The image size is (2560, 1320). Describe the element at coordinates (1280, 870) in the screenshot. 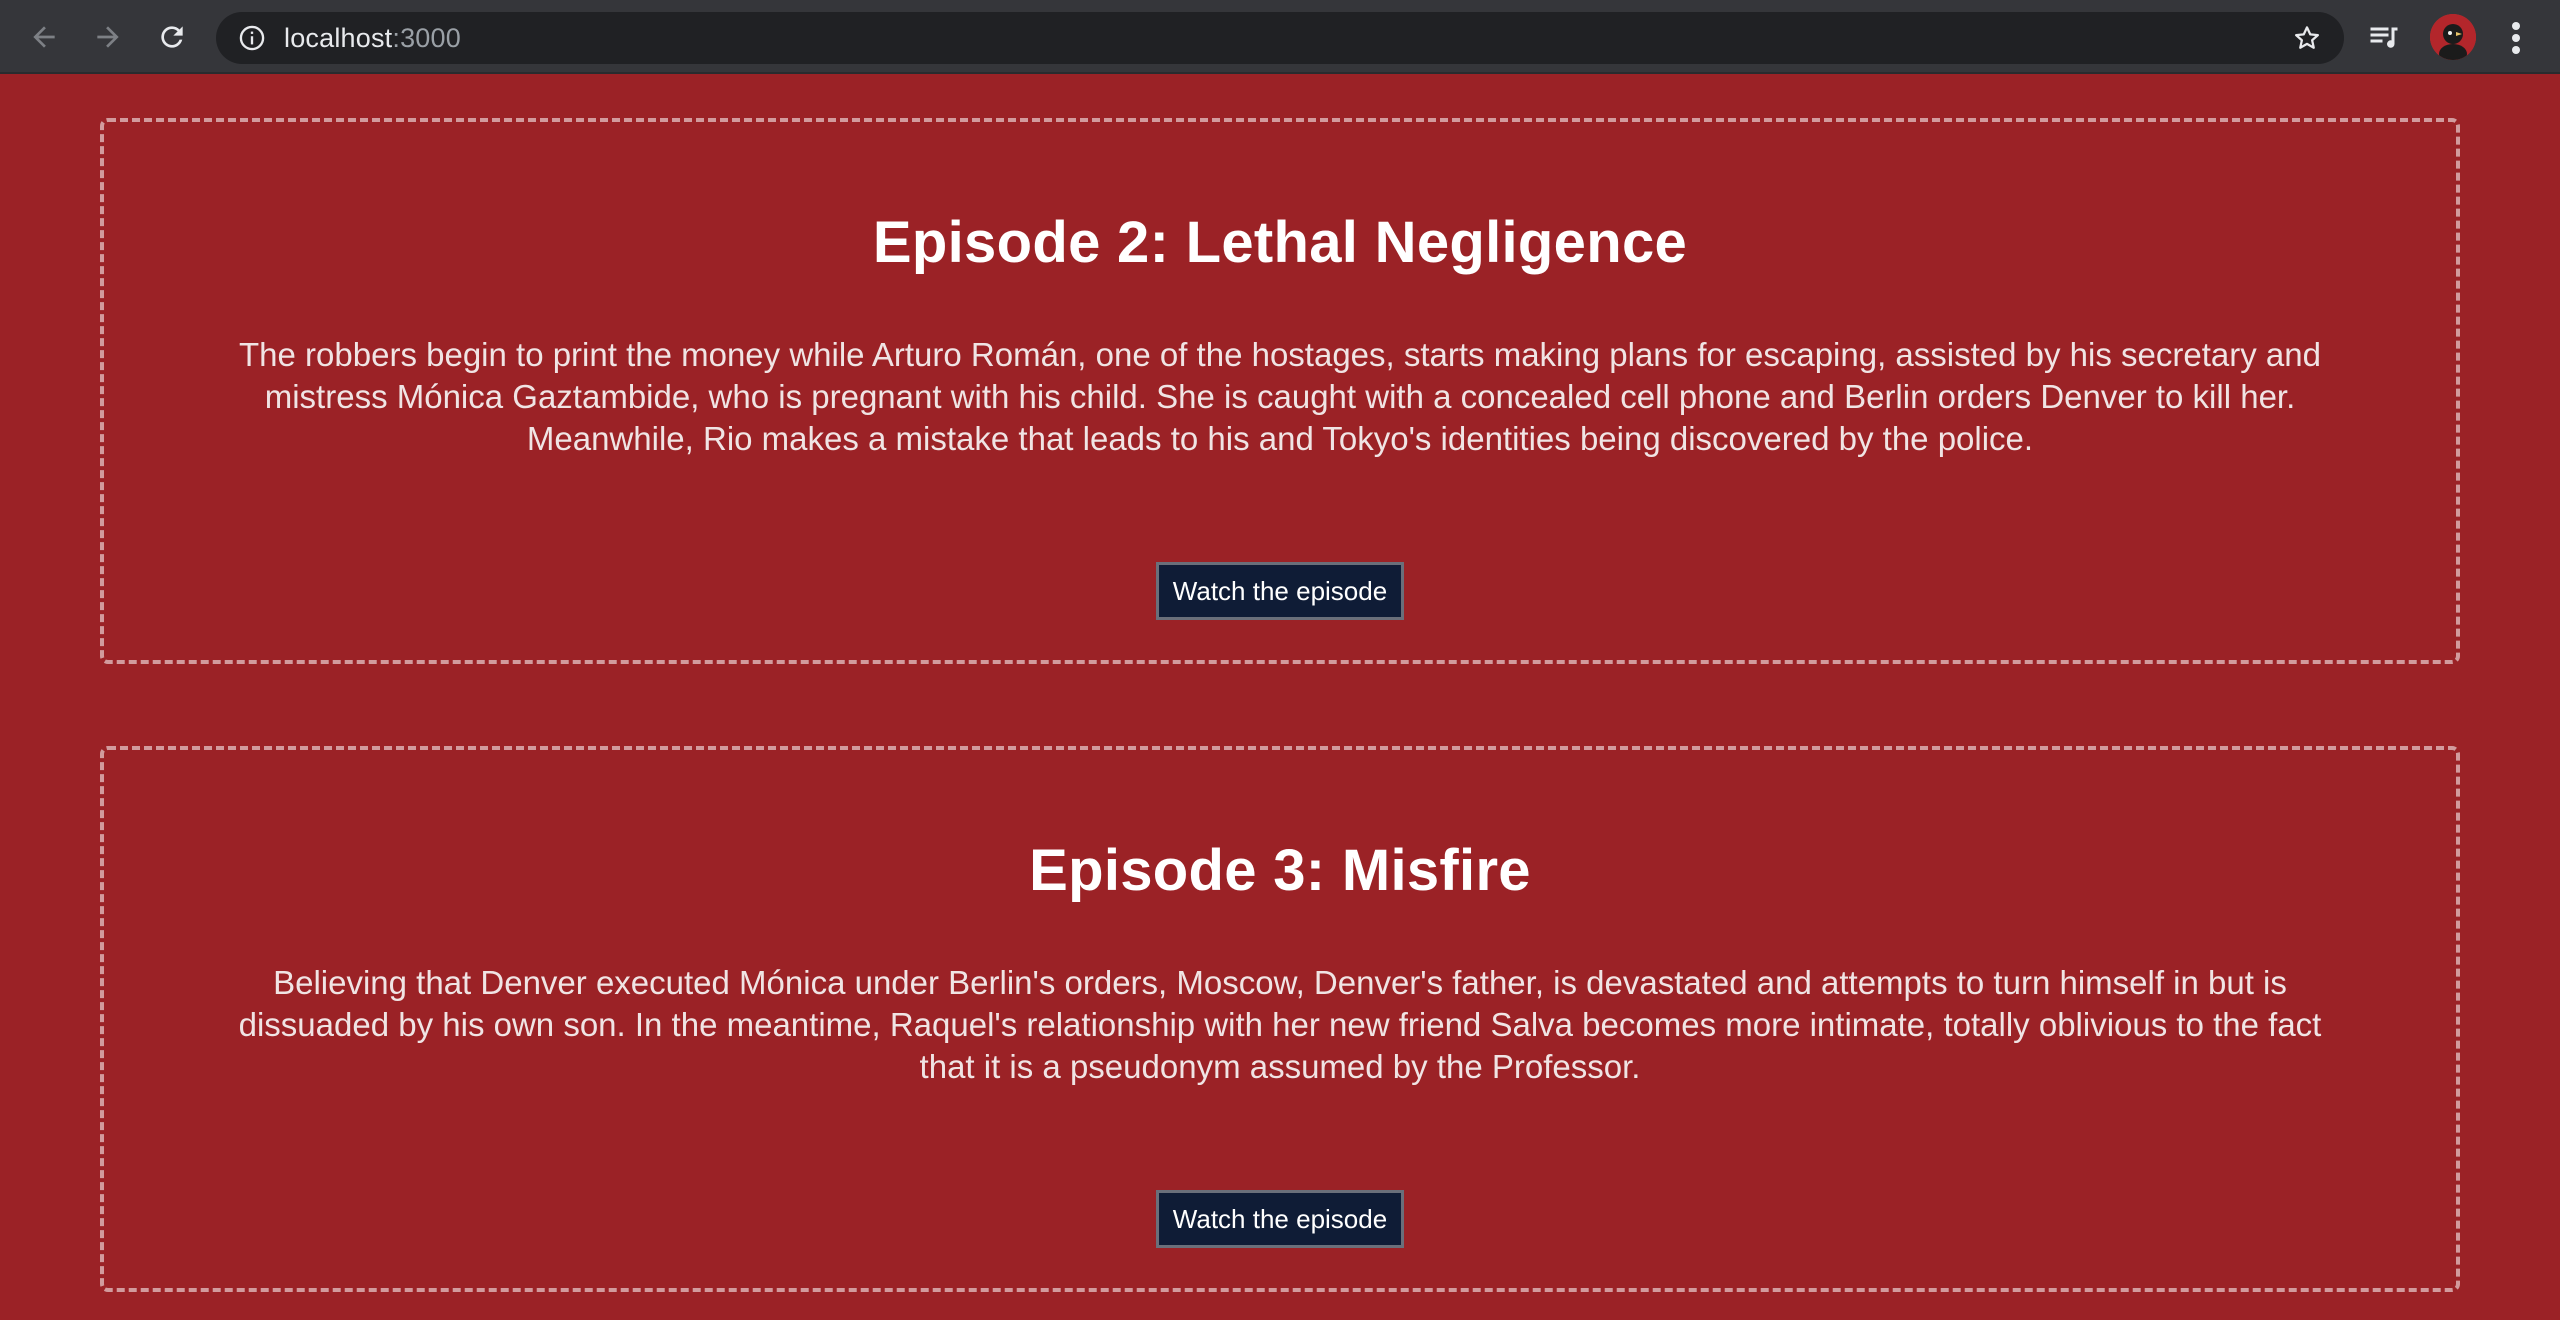

I see `episode-title: Episode 3: Misfire` at that location.